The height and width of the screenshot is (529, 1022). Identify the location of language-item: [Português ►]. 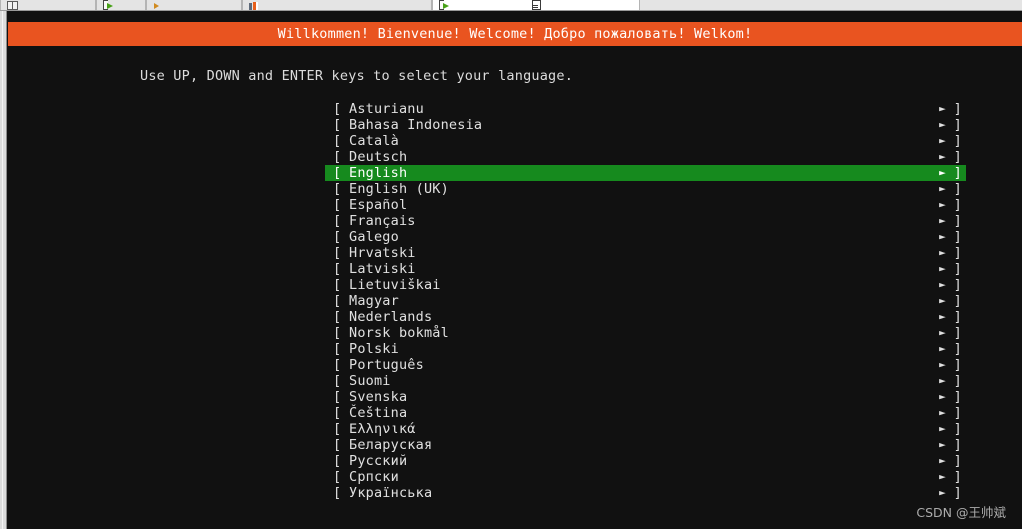
(645, 365).